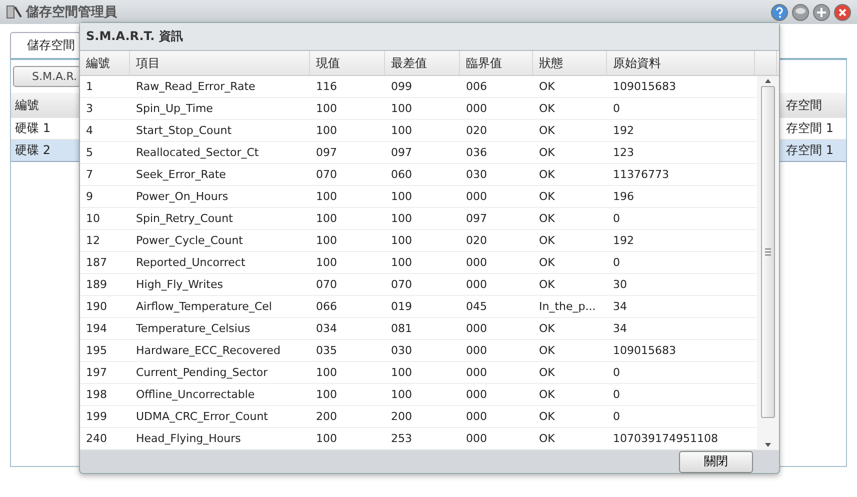 Image resolution: width=857 pixels, height=497 pixels. I want to click on close-button: 關閉, so click(716, 461).